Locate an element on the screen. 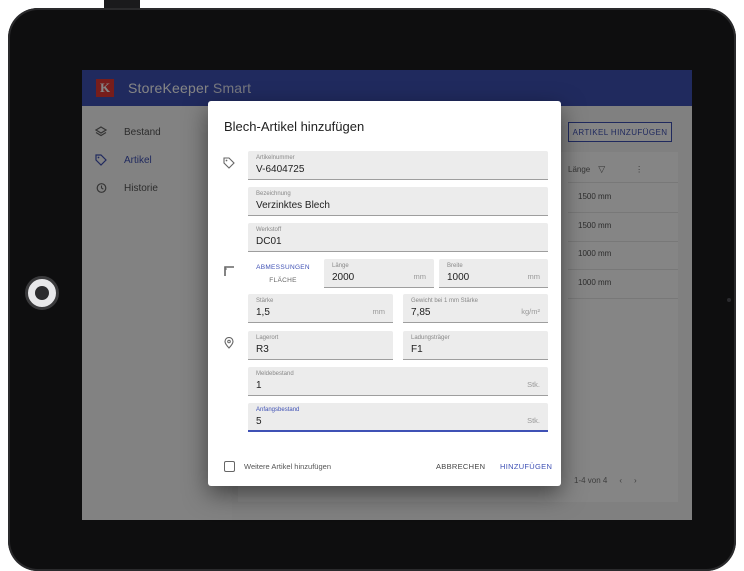 Image resolution: width=744 pixels, height=571 pixels. width-field: Breite 1000 mm is located at coordinates (493, 273).